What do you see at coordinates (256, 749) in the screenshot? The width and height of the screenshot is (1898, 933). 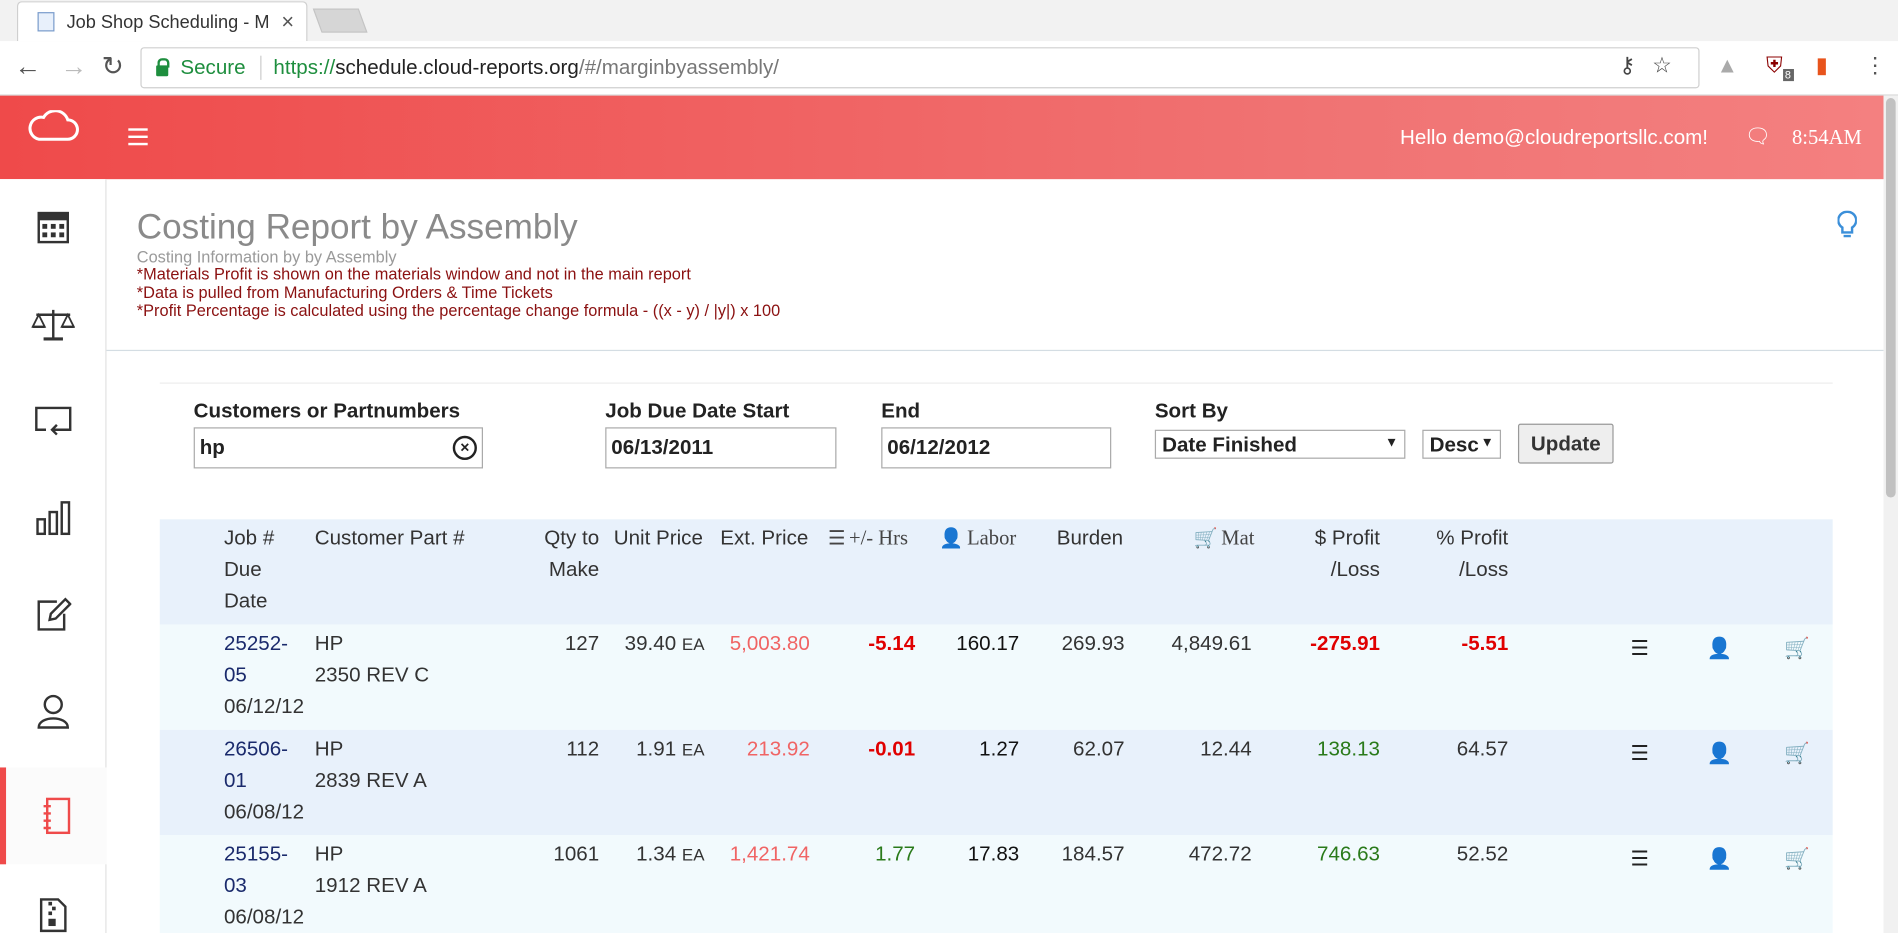 I see `job-number-part-1: 26506-` at bounding box center [256, 749].